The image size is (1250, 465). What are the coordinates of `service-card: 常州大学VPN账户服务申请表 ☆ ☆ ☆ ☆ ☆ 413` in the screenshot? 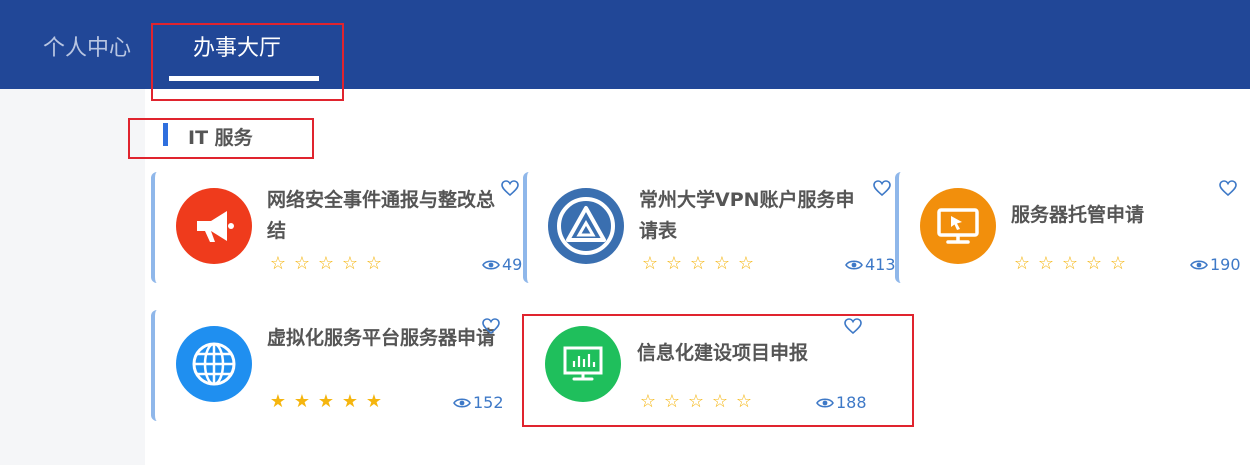 It's located at (709, 227).